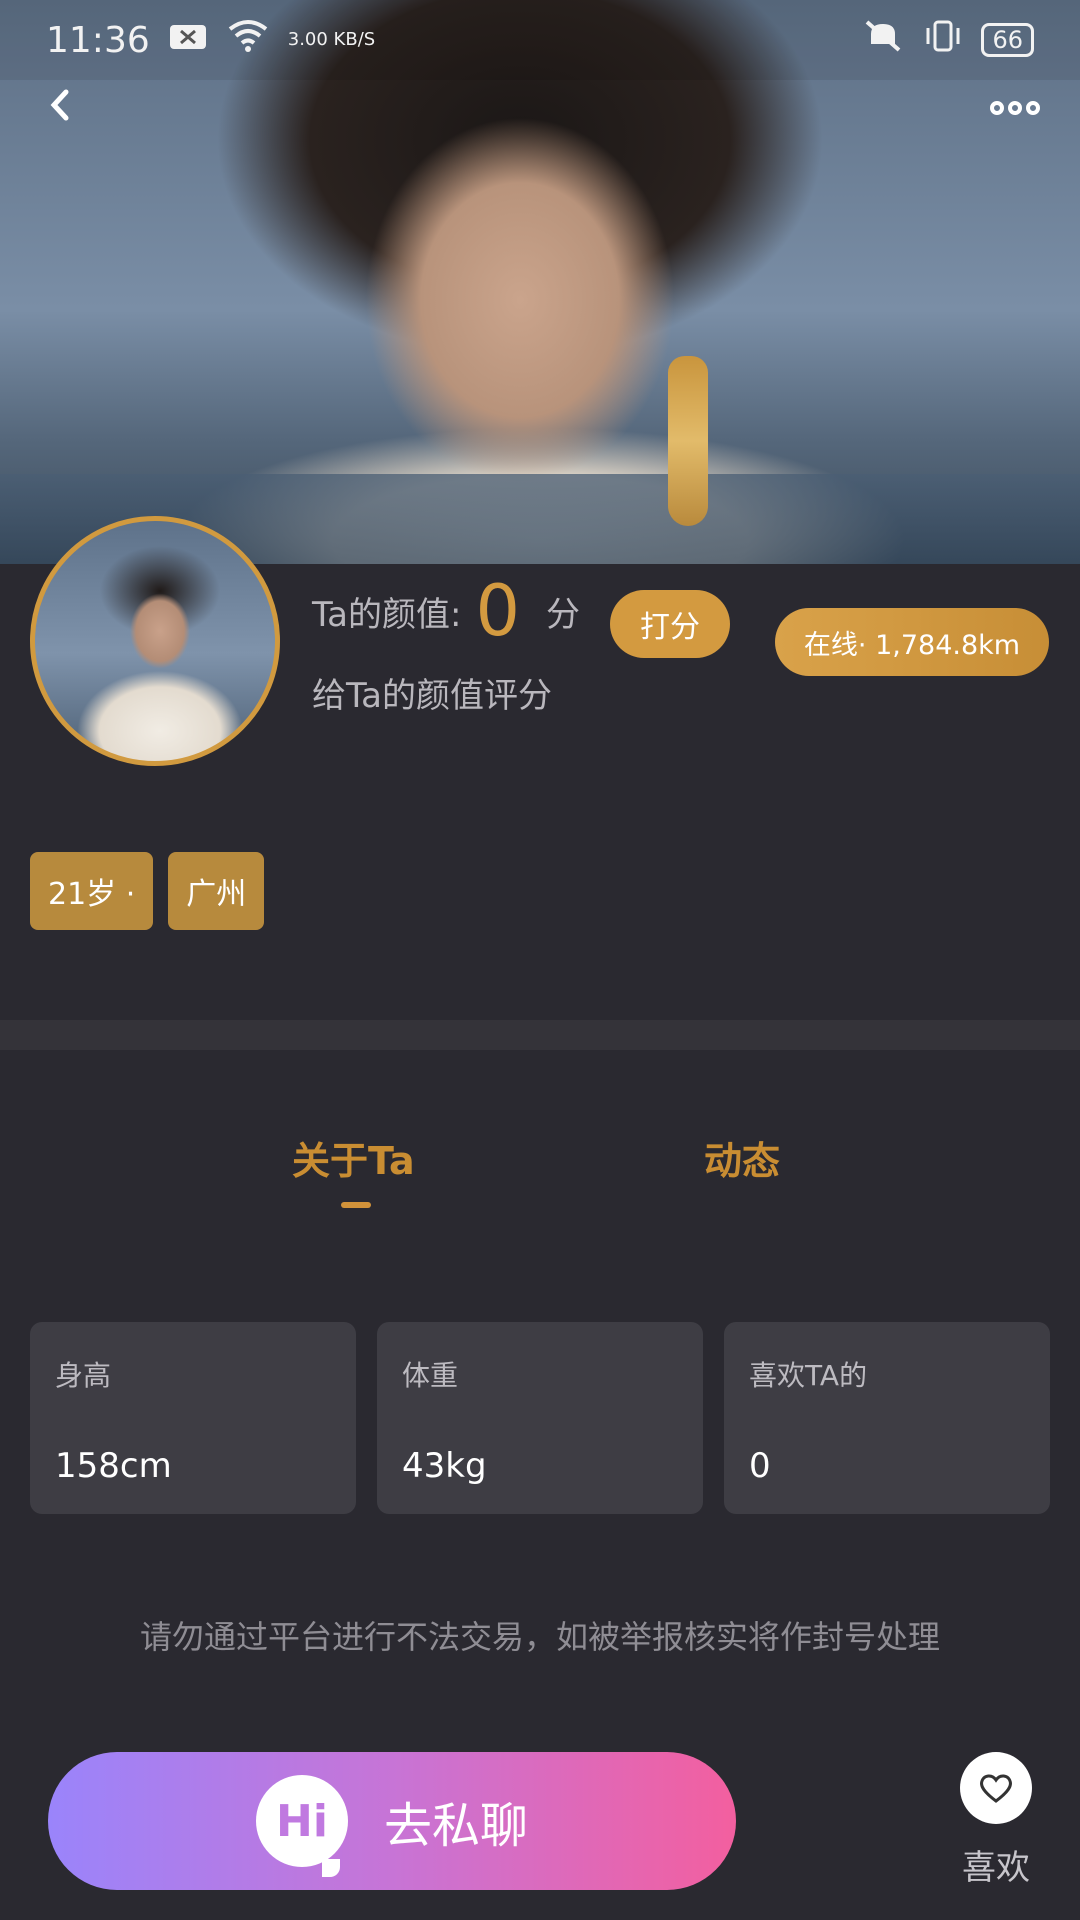 This screenshot has height=1920, width=1080. What do you see at coordinates (430, 1375) in the screenshot?
I see `weight-label: 体重` at bounding box center [430, 1375].